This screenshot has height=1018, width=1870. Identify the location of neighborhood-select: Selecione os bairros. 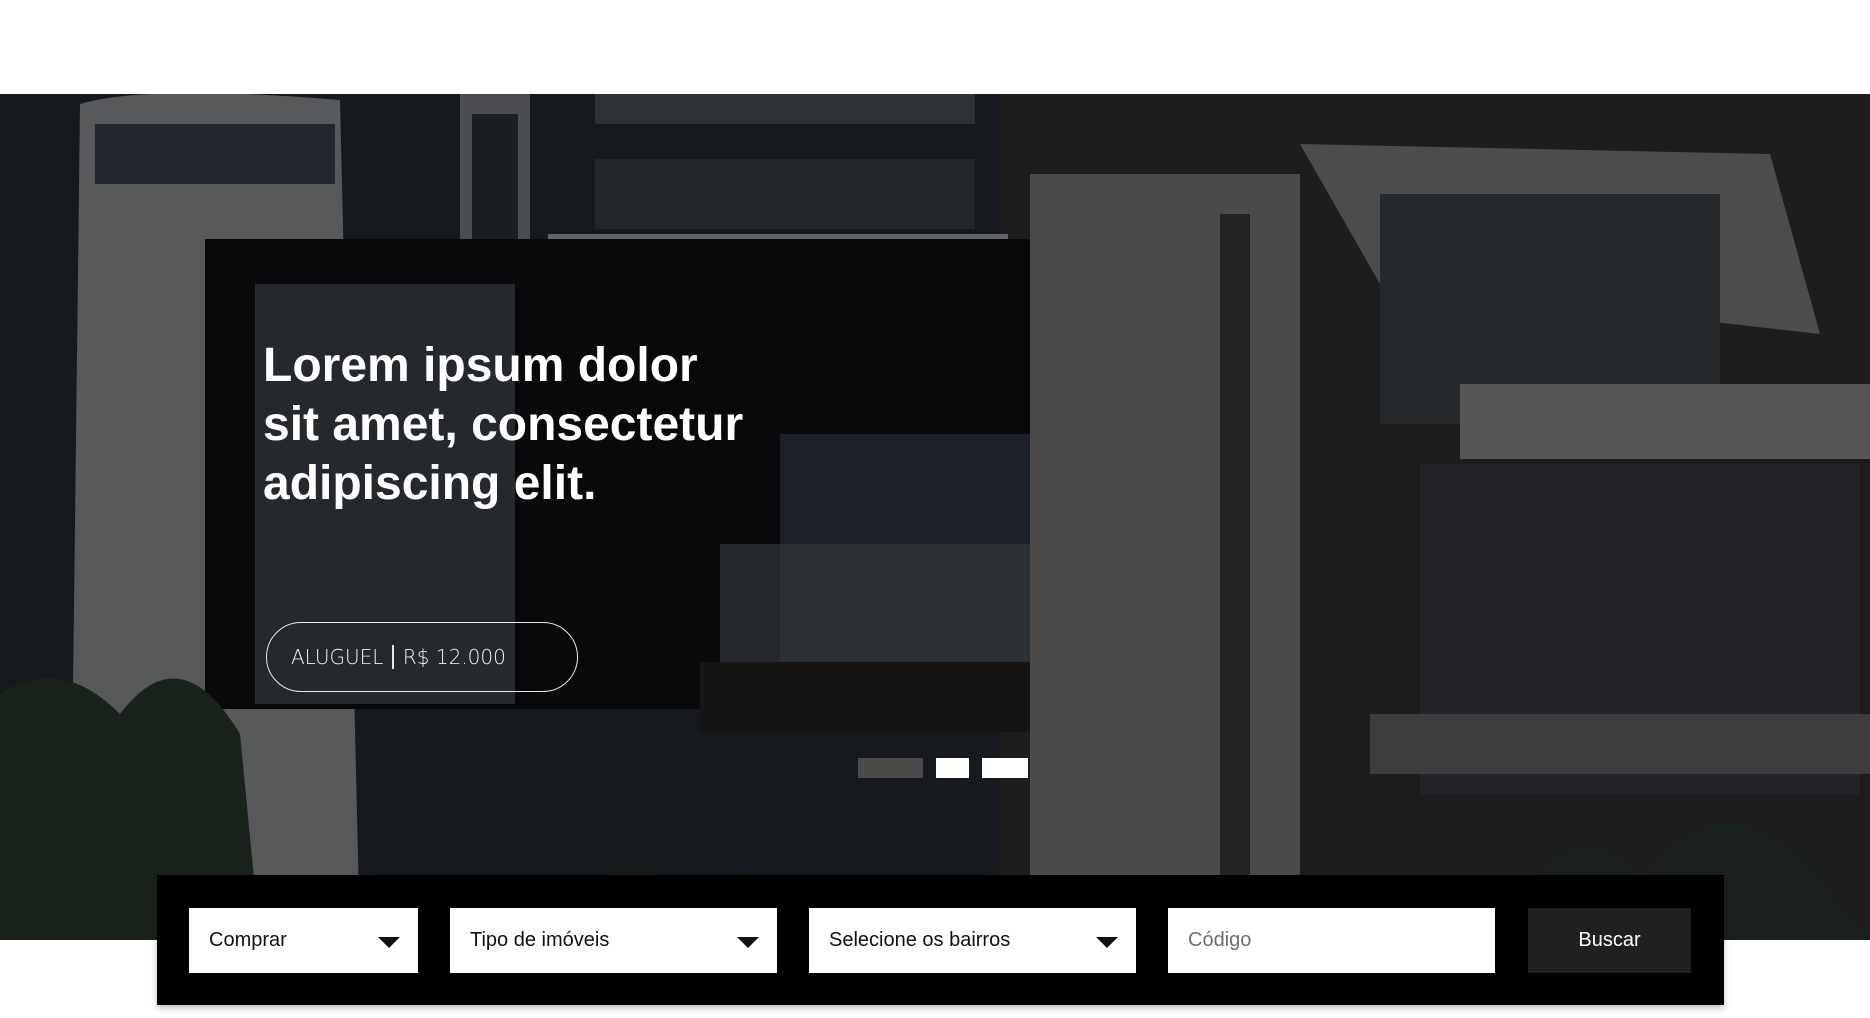
(972, 940).